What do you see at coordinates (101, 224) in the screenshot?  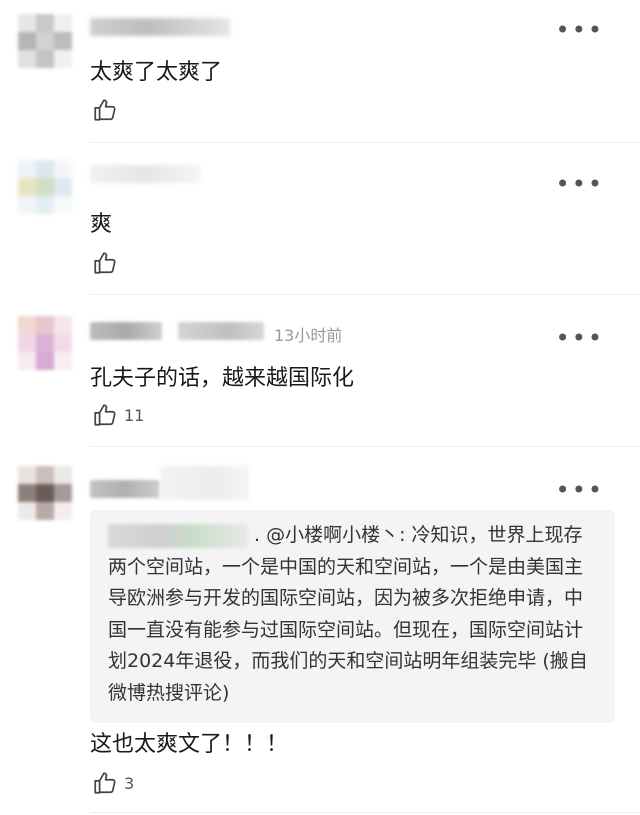 I see `comment-text: 爽` at bounding box center [101, 224].